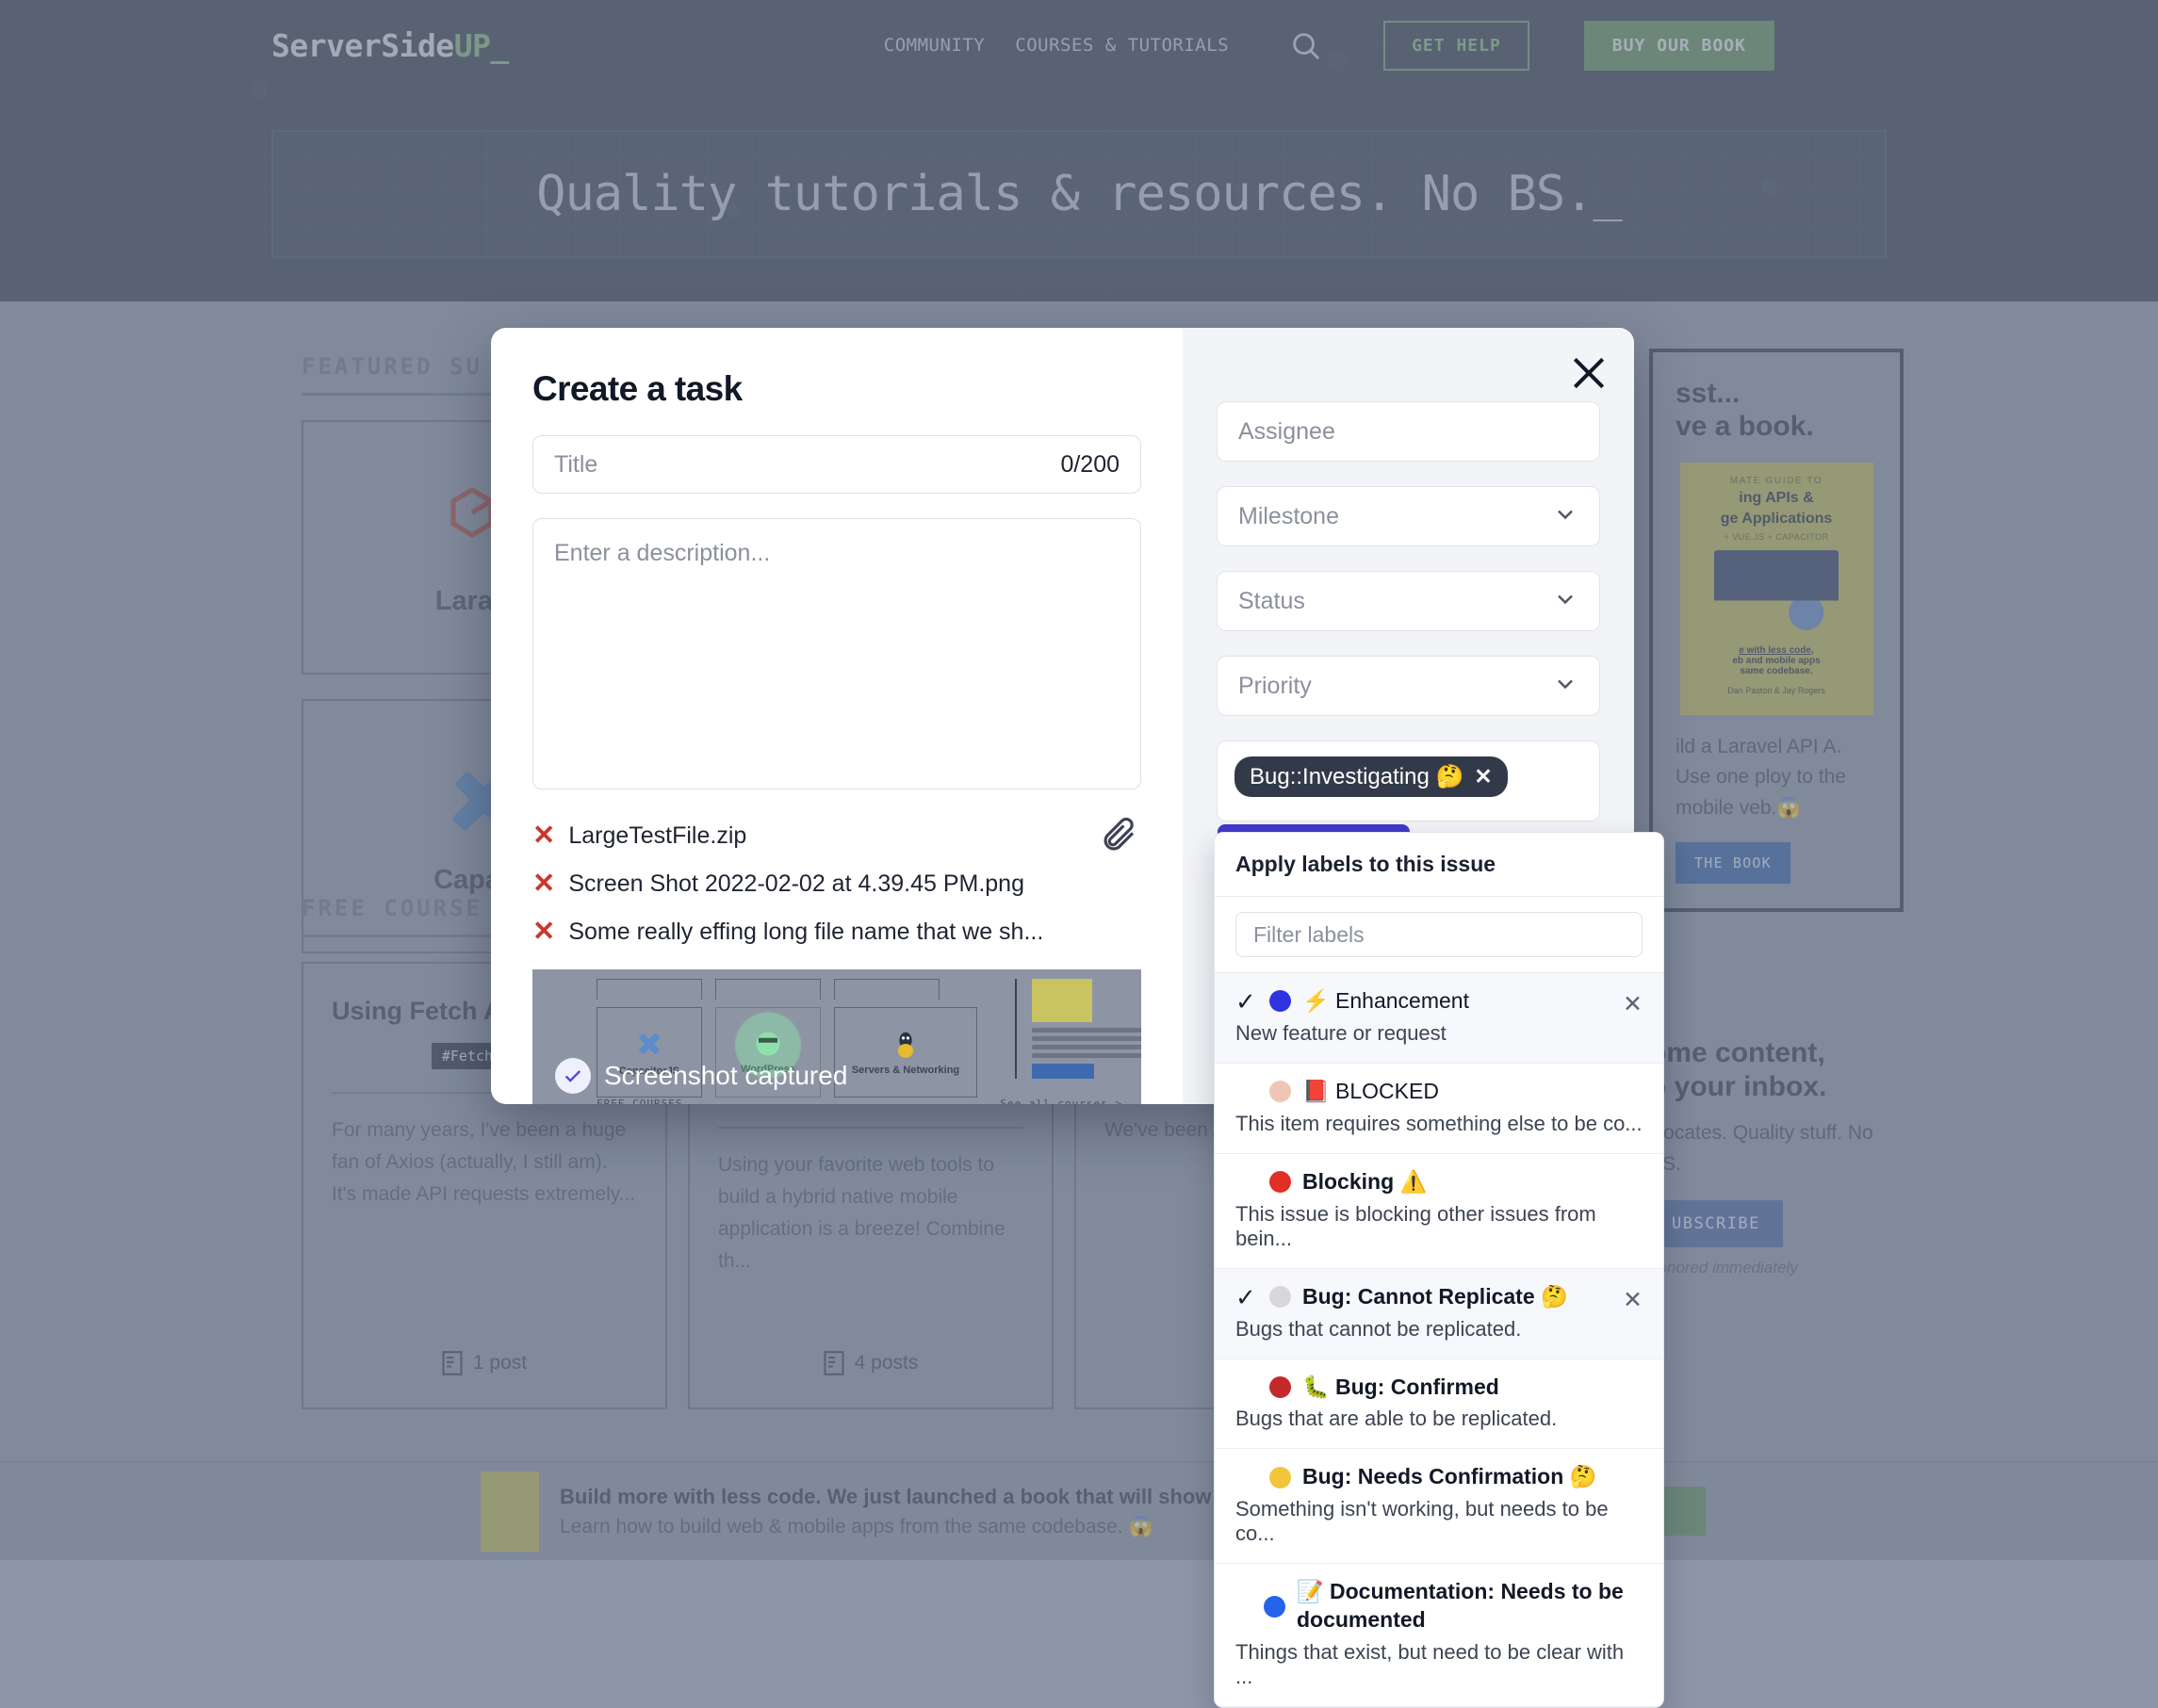 The height and width of the screenshot is (1708, 2158). I want to click on file-name: LargeTestFile.zip, so click(657, 836).